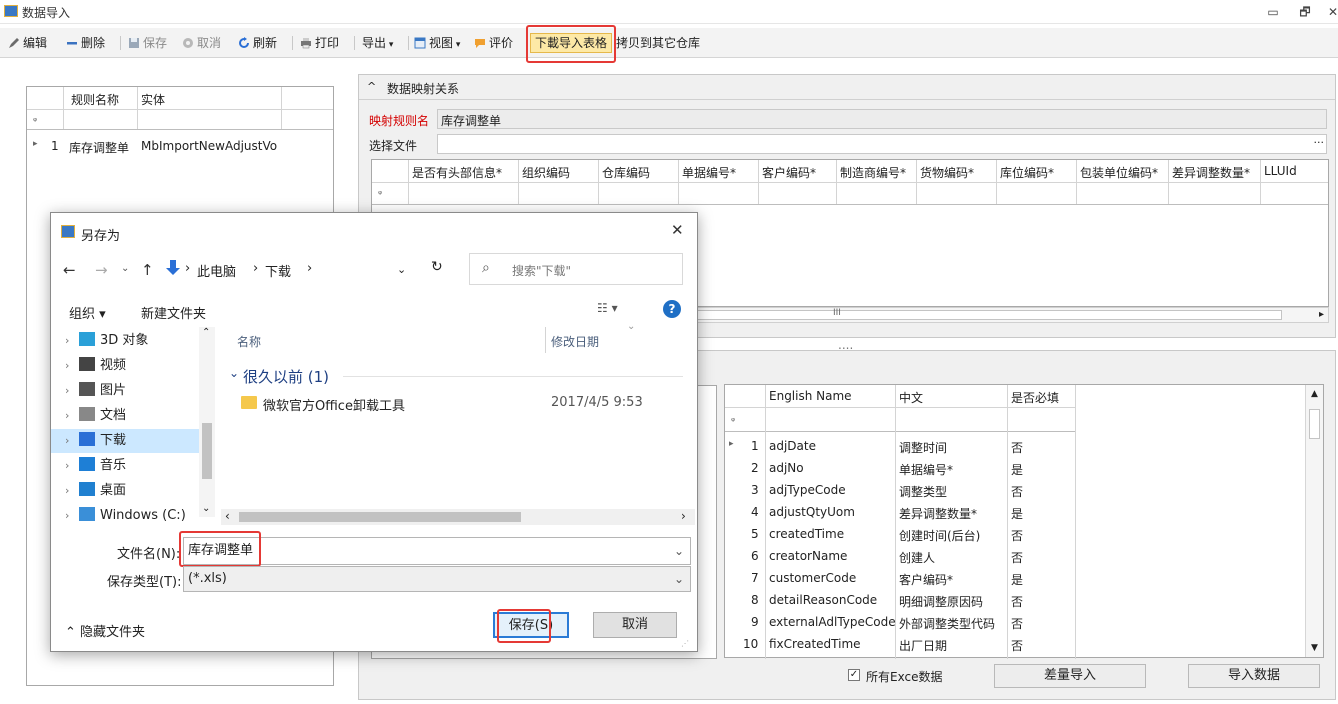  What do you see at coordinates (640, 172) in the screenshot?
I see `mapping-col-header: 仓库编码` at bounding box center [640, 172].